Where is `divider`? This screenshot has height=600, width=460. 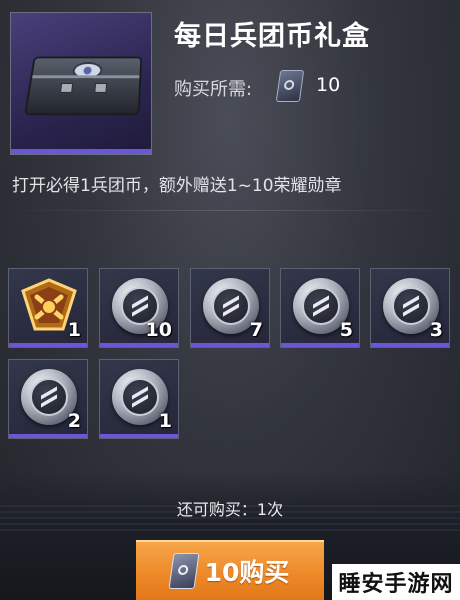 divider is located at coordinates (230, 210).